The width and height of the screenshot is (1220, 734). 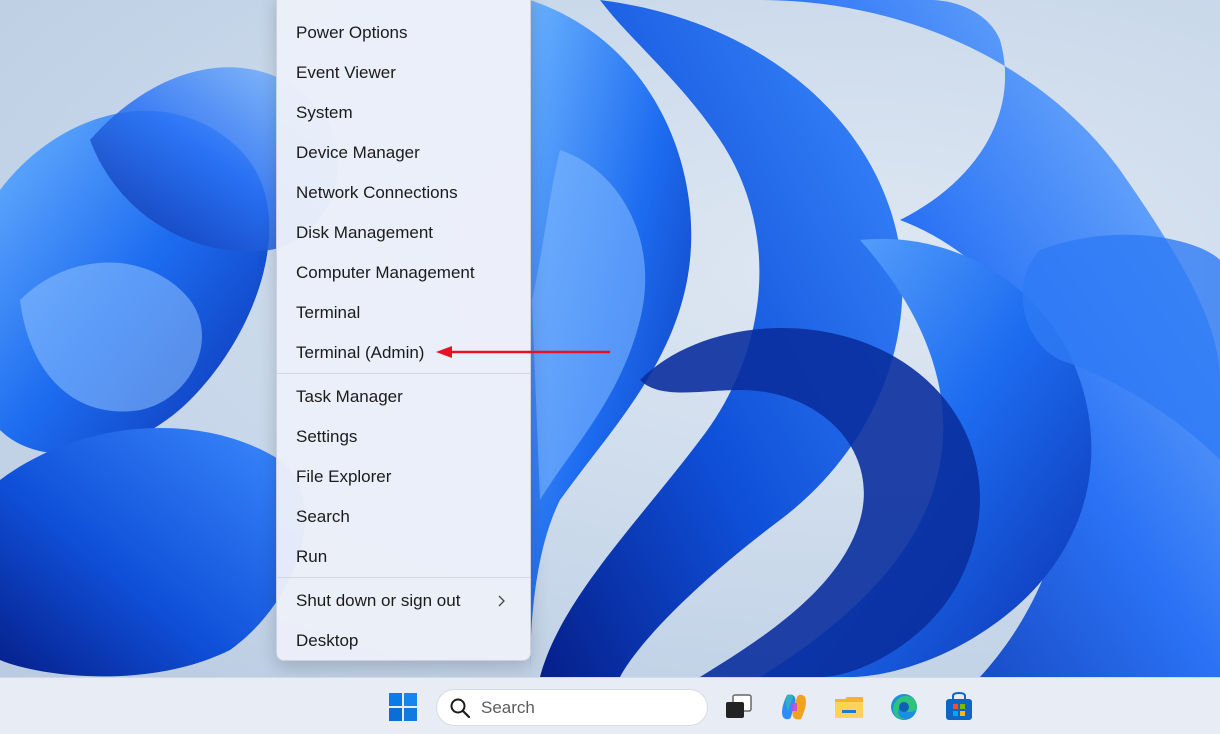 What do you see at coordinates (328, 312) in the screenshot?
I see `menu-item-label: Terminal` at bounding box center [328, 312].